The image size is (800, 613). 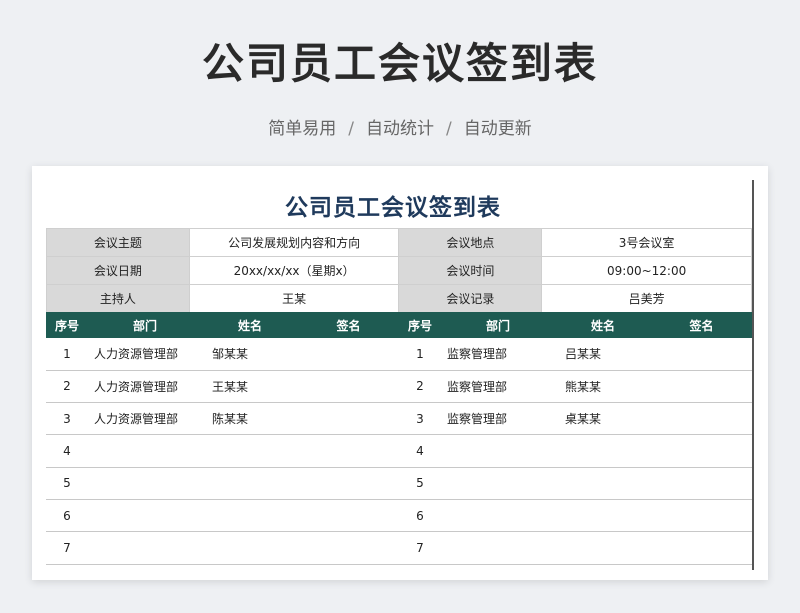 What do you see at coordinates (470, 298) in the screenshot?
I see `recorder-label: 会议记录` at bounding box center [470, 298].